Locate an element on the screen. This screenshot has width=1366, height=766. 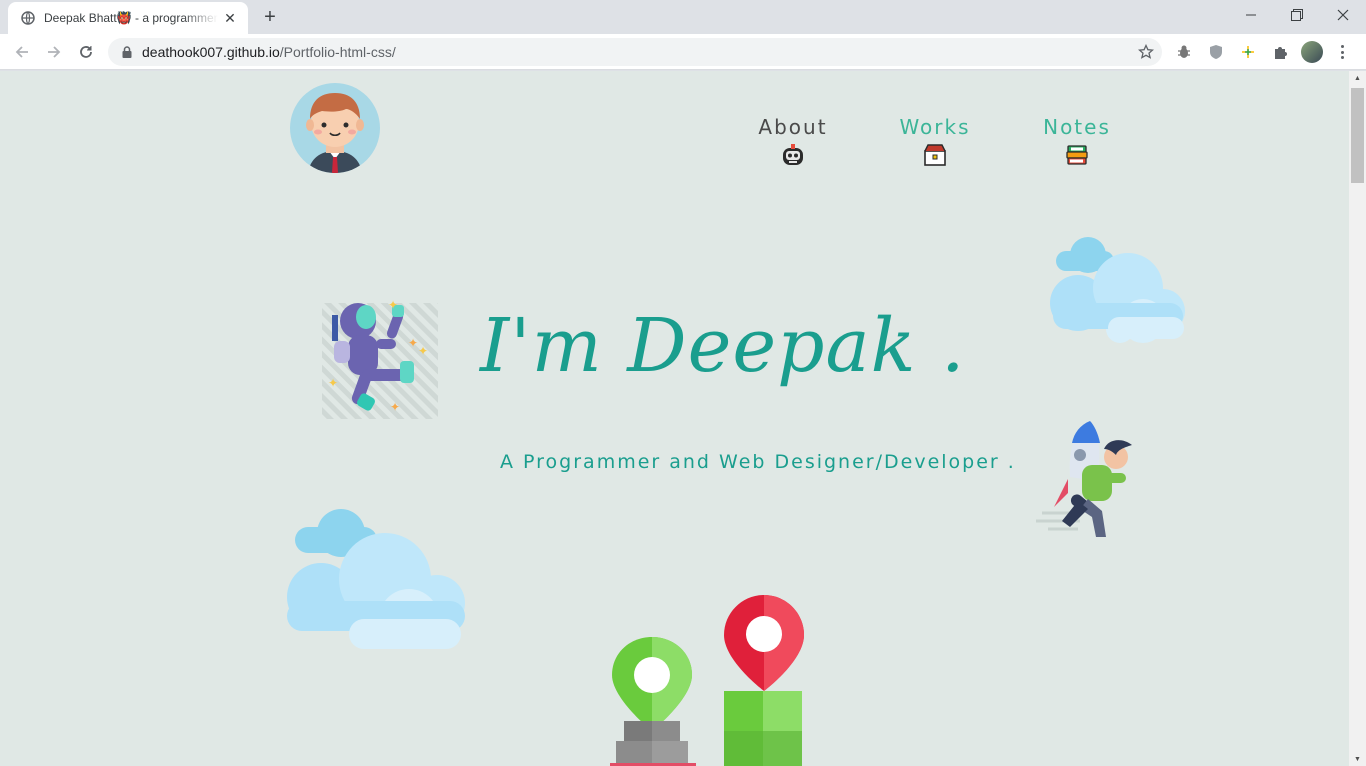
forward-button is located at coordinates (54, 52).